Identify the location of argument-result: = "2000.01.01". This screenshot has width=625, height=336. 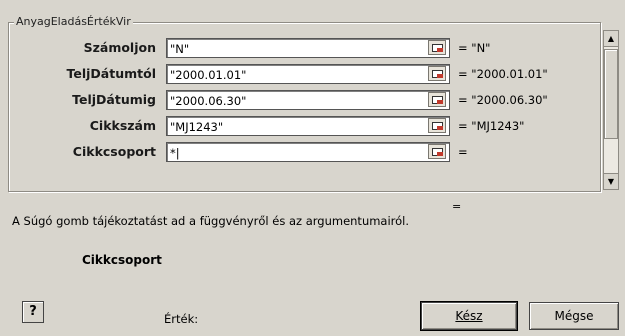
(503, 74).